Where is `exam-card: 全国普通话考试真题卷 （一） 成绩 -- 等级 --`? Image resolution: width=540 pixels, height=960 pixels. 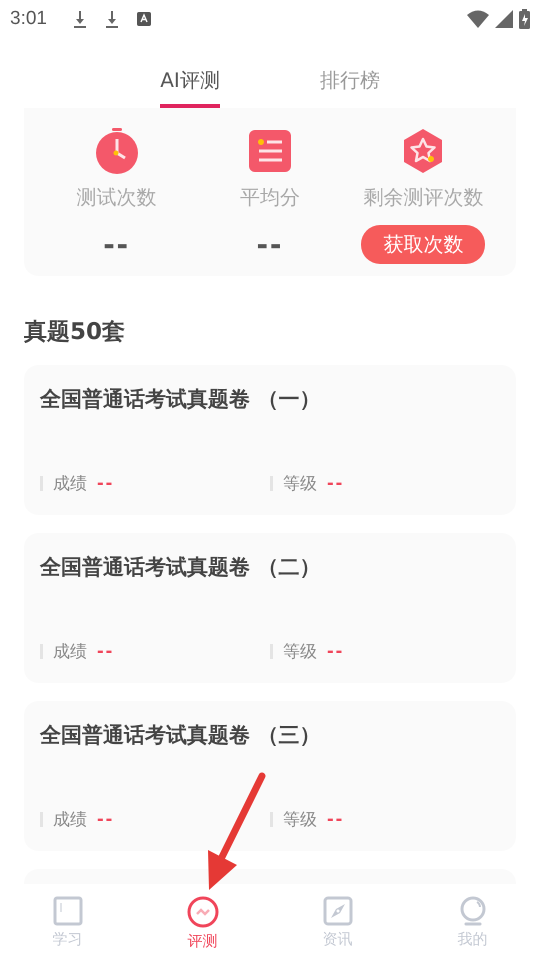
exam-card: 全国普通话考试真题卷 （一） 成绩 -- 等级 -- is located at coordinates (270, 440).